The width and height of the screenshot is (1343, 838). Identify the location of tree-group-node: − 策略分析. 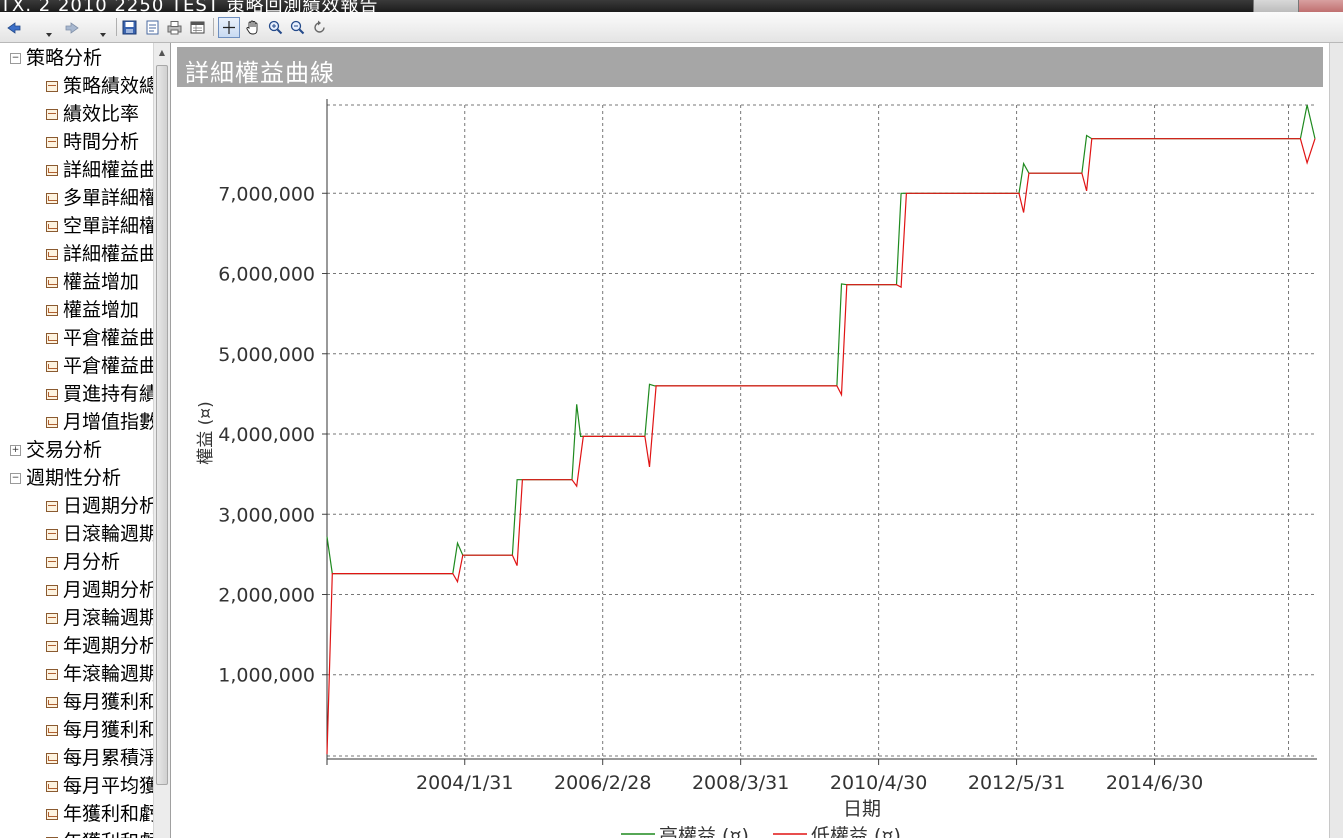
(56, 58).